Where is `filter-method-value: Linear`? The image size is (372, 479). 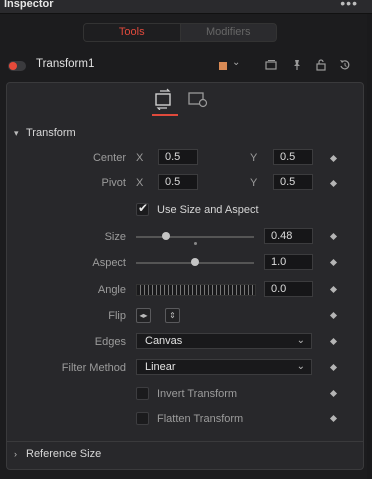 filter-method-value: Linear is located at coordinates (160, 367).